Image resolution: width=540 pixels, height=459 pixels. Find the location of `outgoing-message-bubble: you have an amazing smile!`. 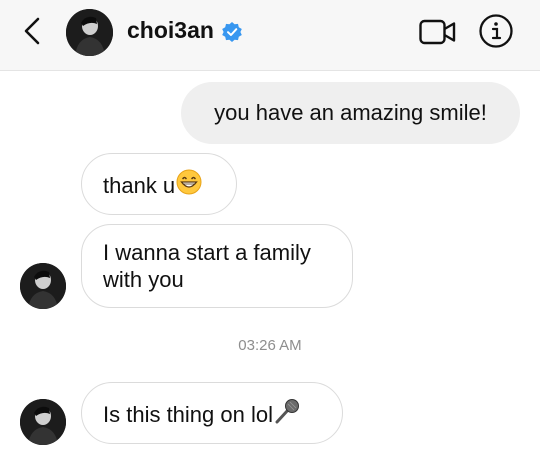

outgoing-message-bubble: you have an amazing smile! is located at coordinates (350, 113).